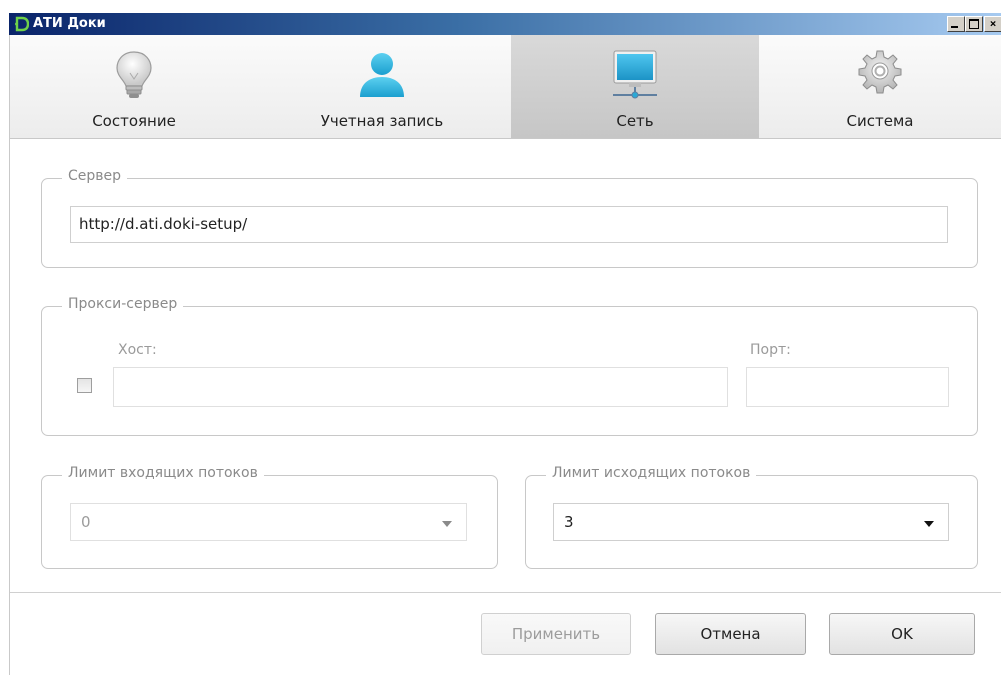 The height and width of the screenshot is (675, 1001). Describe the element at coordinates (635, 74) in the screenshot. I see `network-monitor-icon` at that location.